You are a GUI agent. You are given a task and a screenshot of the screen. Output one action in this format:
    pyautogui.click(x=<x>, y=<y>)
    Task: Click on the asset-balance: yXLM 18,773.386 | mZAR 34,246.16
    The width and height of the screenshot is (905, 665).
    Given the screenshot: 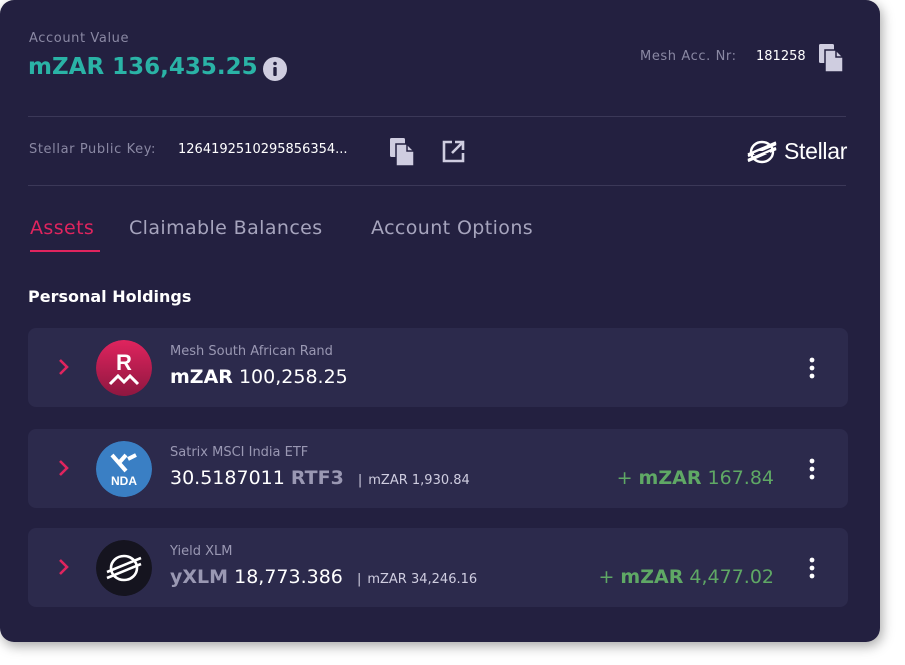 What is the action you would take?
    pyautogui.click(x=323, y=577)
    